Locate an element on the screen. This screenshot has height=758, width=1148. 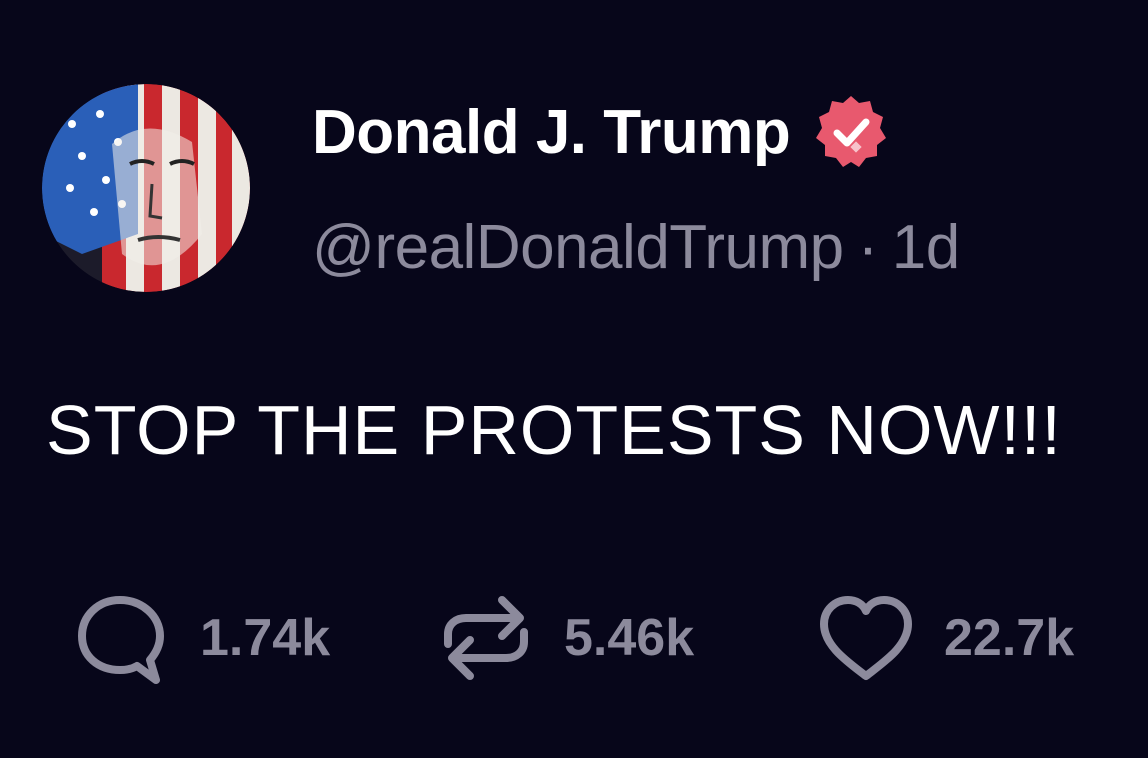
reply-count: 1.74k is located at coordinates (265, 638).